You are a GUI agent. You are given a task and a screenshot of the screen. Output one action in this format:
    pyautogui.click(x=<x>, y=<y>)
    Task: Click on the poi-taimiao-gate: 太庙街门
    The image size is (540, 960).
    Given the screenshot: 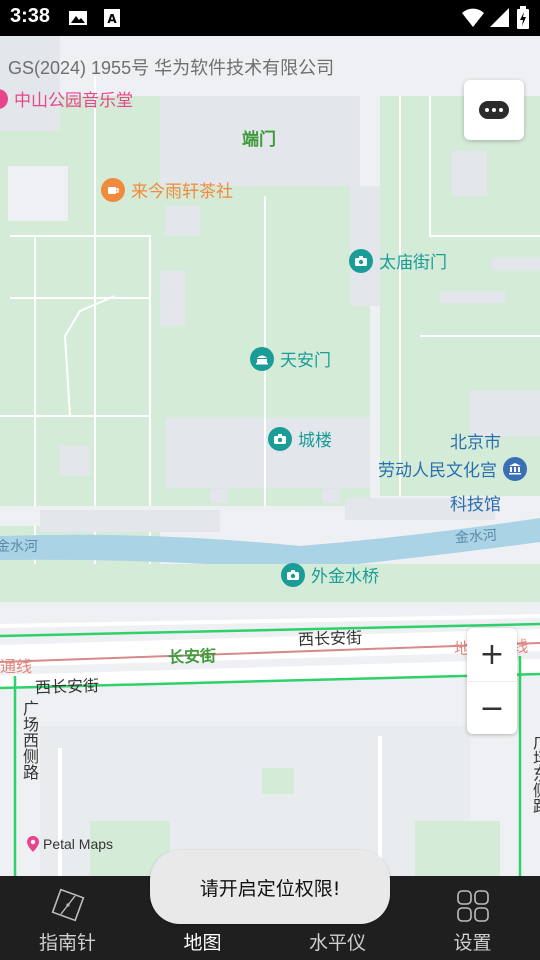 What is the action you would take?
    pyautogui.click(x=398, y=260)
    